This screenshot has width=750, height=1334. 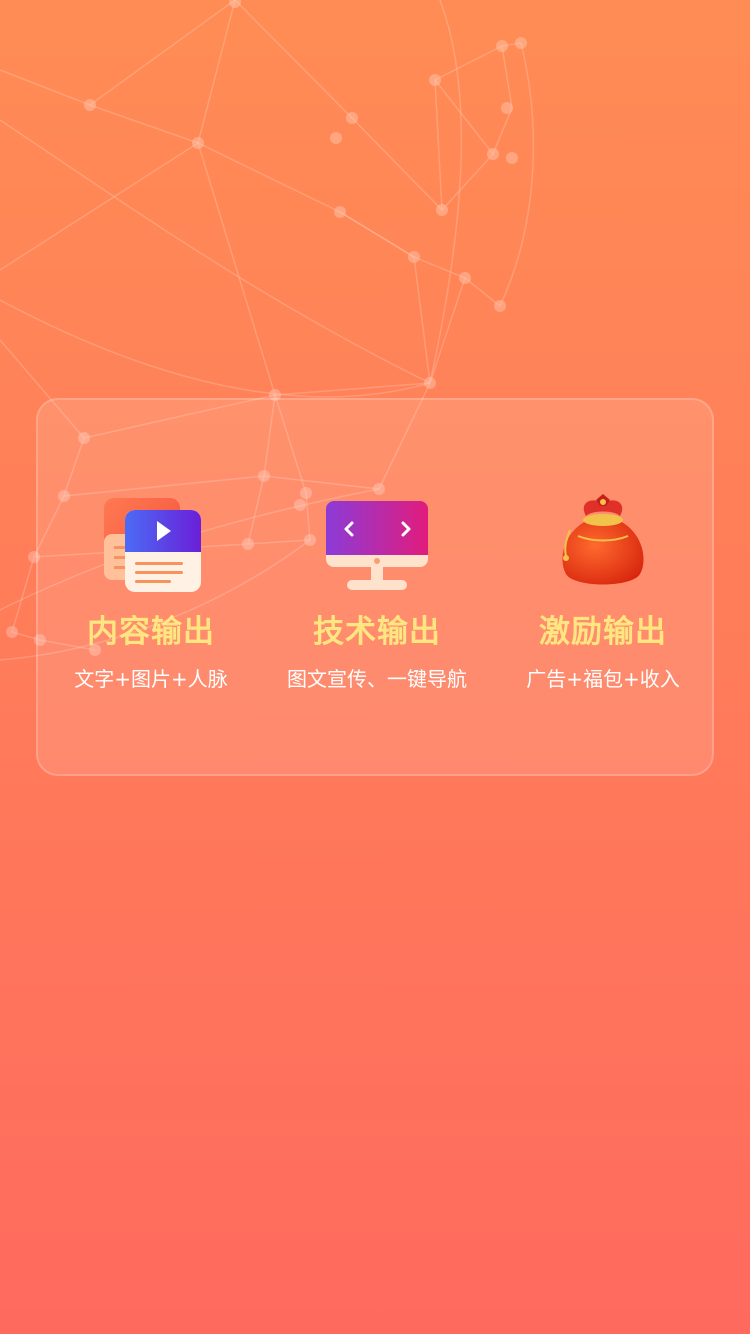 I want to click on monitor-icon, so click(x=377, y=545).